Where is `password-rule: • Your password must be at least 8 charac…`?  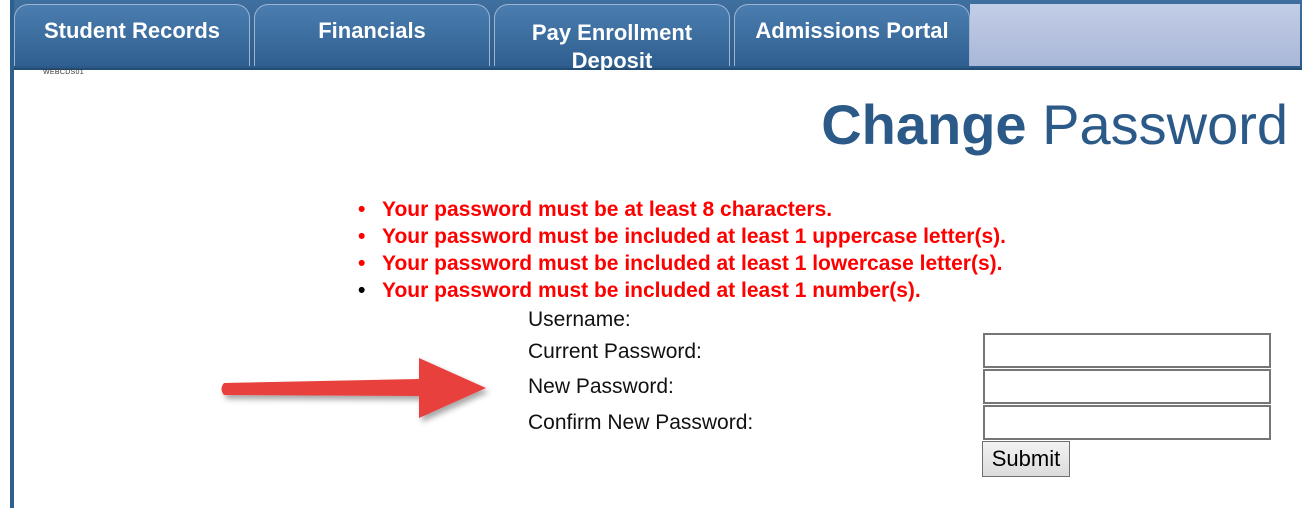
password-rule: • Your password must be at least 8 charac… is located at coordinates (682, 209).